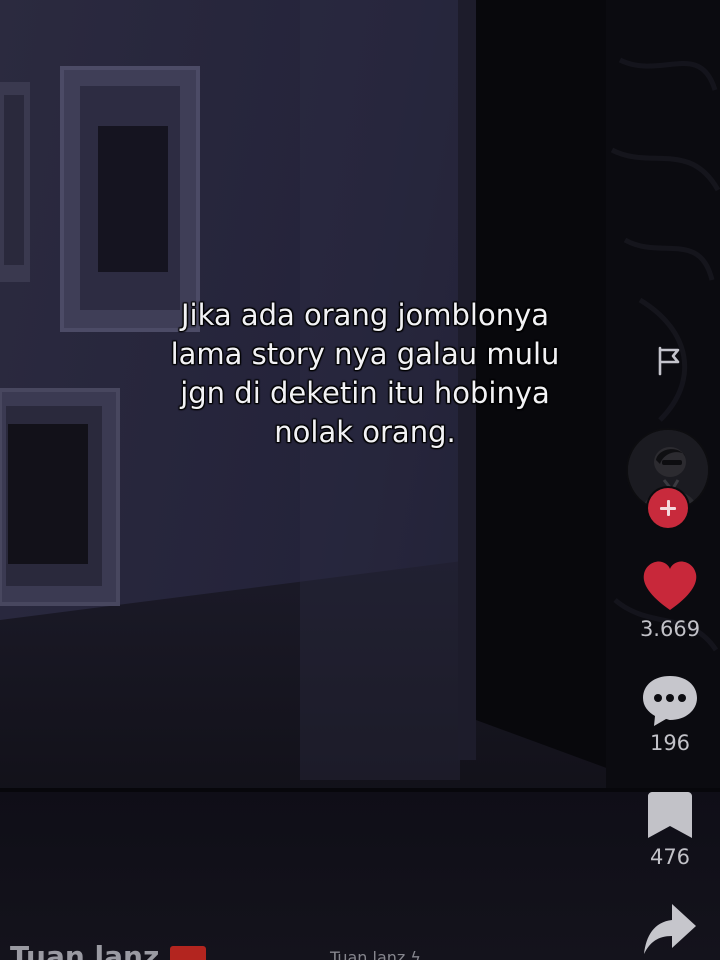 The height and width of the screenshot is (960, 720). I want to click on comment-button: 196, so click(670, 714).